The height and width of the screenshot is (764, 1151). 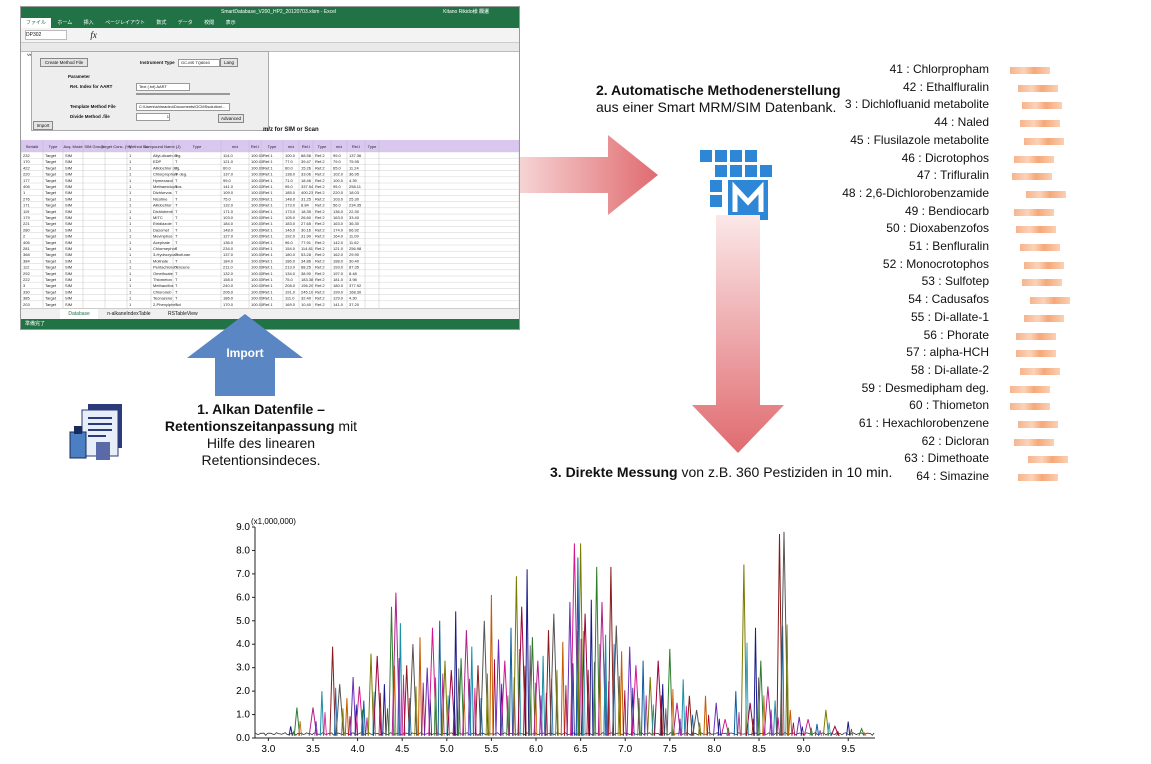 What do you see at coordinates (228, 267) in the screenshot?
I see `table-cell: 211.0` at bounding box center [228, 267].